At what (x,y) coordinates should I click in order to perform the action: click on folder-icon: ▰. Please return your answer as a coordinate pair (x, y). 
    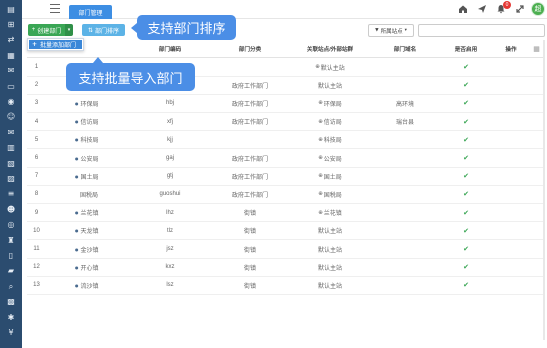
    Looking at the image, I should click on (11, 271).